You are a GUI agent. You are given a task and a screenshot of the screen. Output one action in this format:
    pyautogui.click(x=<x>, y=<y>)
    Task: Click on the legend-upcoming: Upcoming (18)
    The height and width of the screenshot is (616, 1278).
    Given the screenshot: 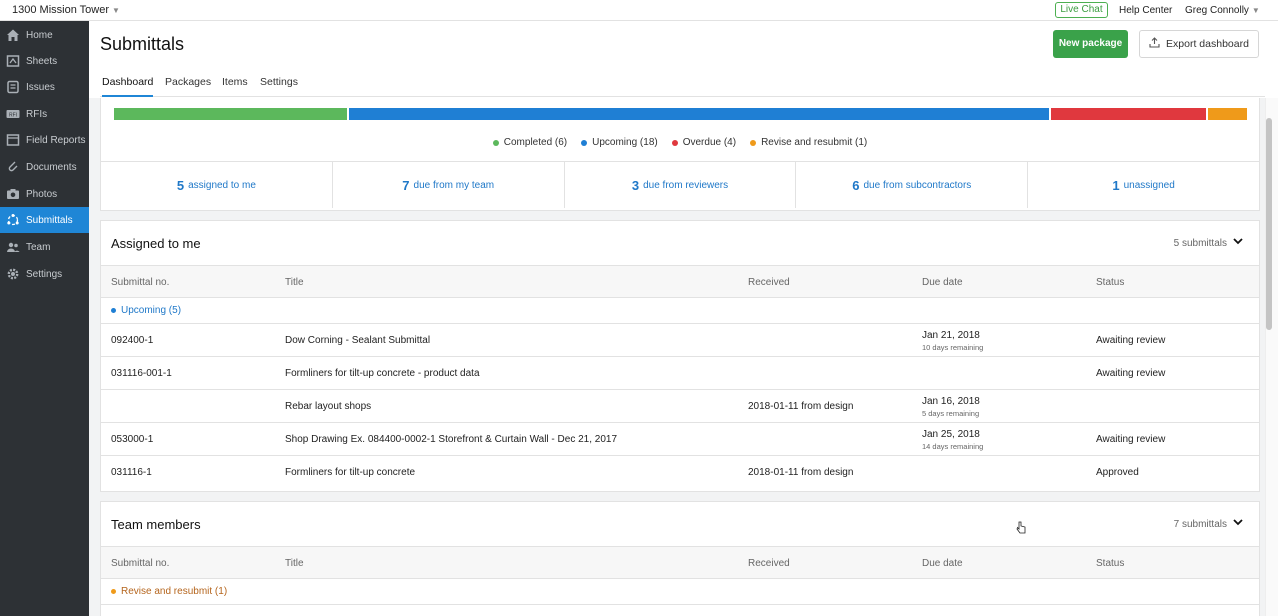 What is the action you would take?
    pyautogui.click(x=619, y=142)
    